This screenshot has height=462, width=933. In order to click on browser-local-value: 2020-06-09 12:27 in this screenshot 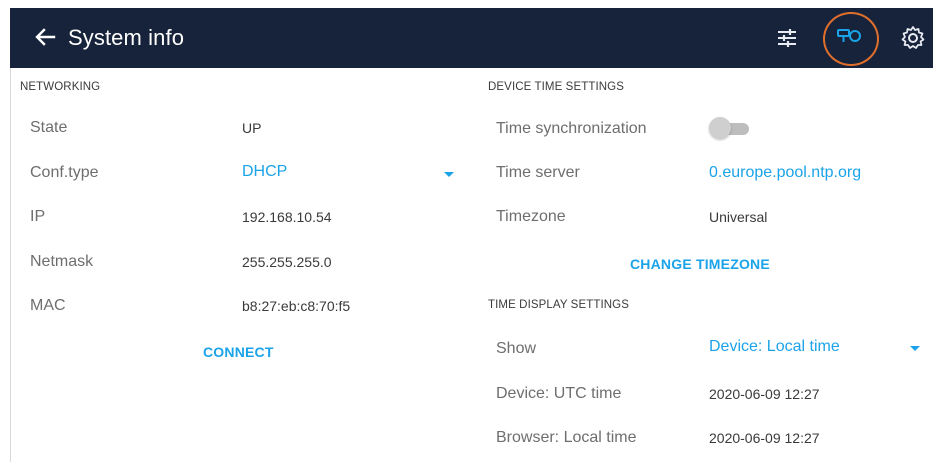, I will do `click(764, 438)`.